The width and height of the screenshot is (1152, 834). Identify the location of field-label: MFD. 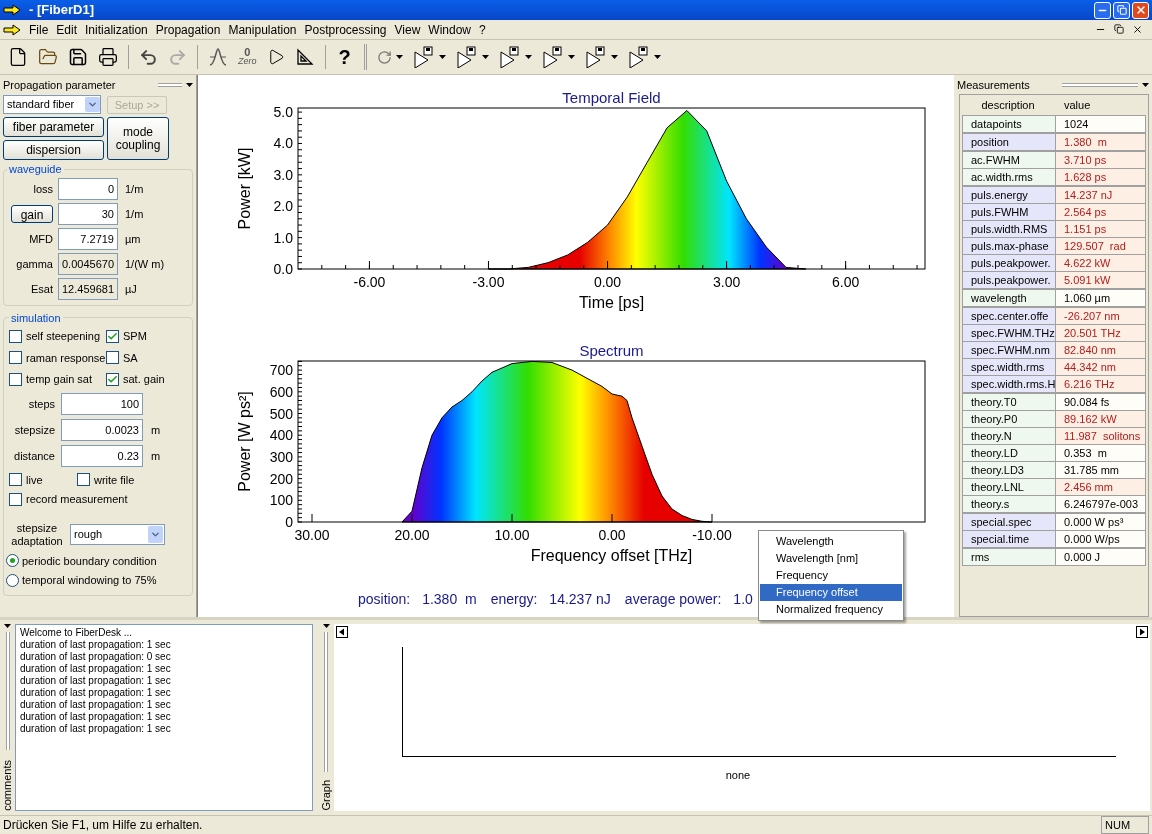
(41, 239).